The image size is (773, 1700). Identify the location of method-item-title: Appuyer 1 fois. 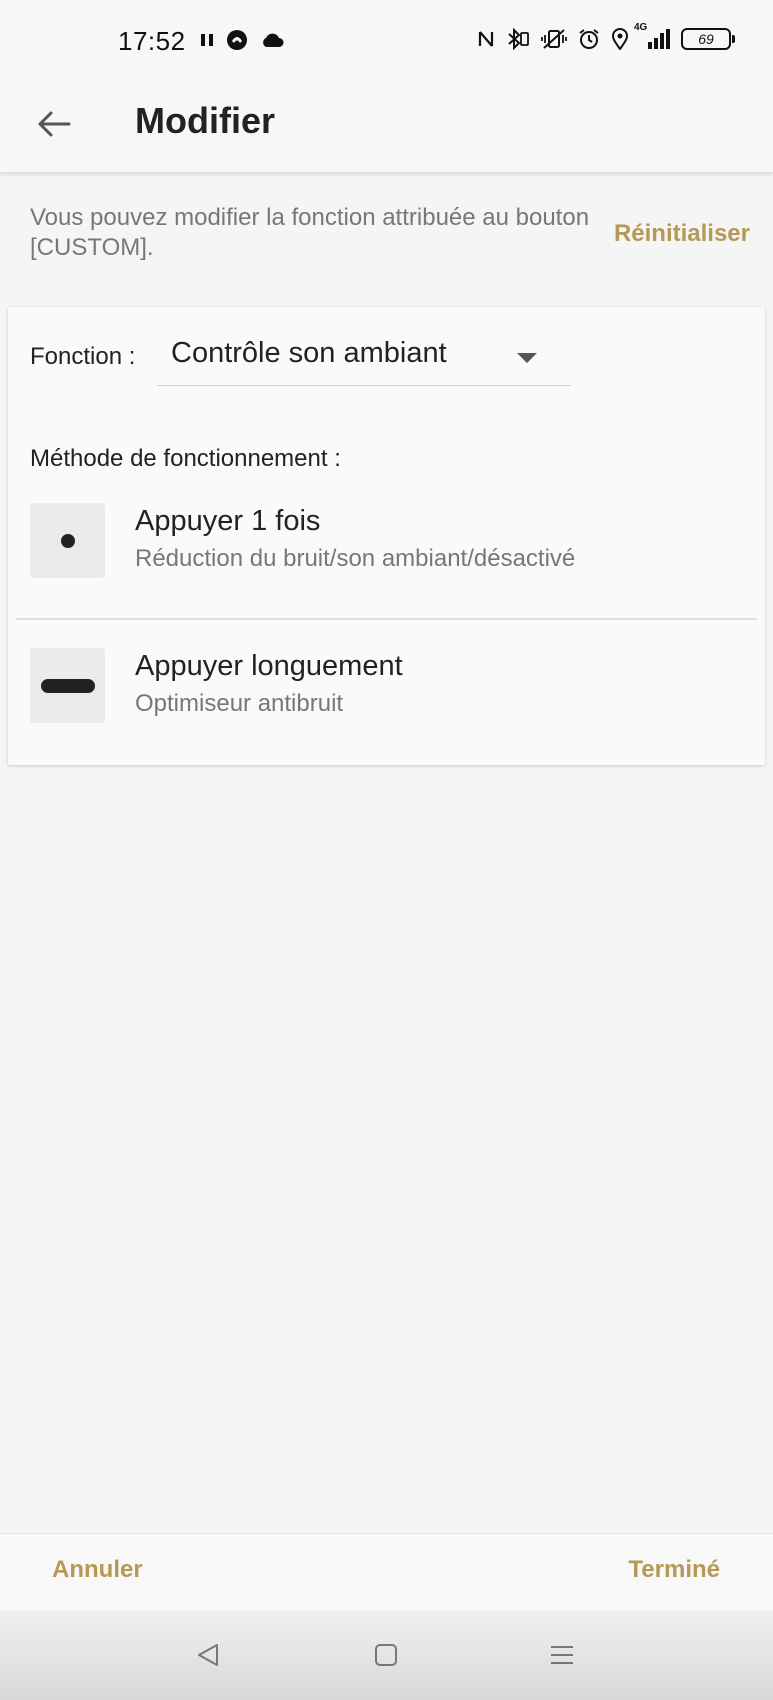
(228, 521).